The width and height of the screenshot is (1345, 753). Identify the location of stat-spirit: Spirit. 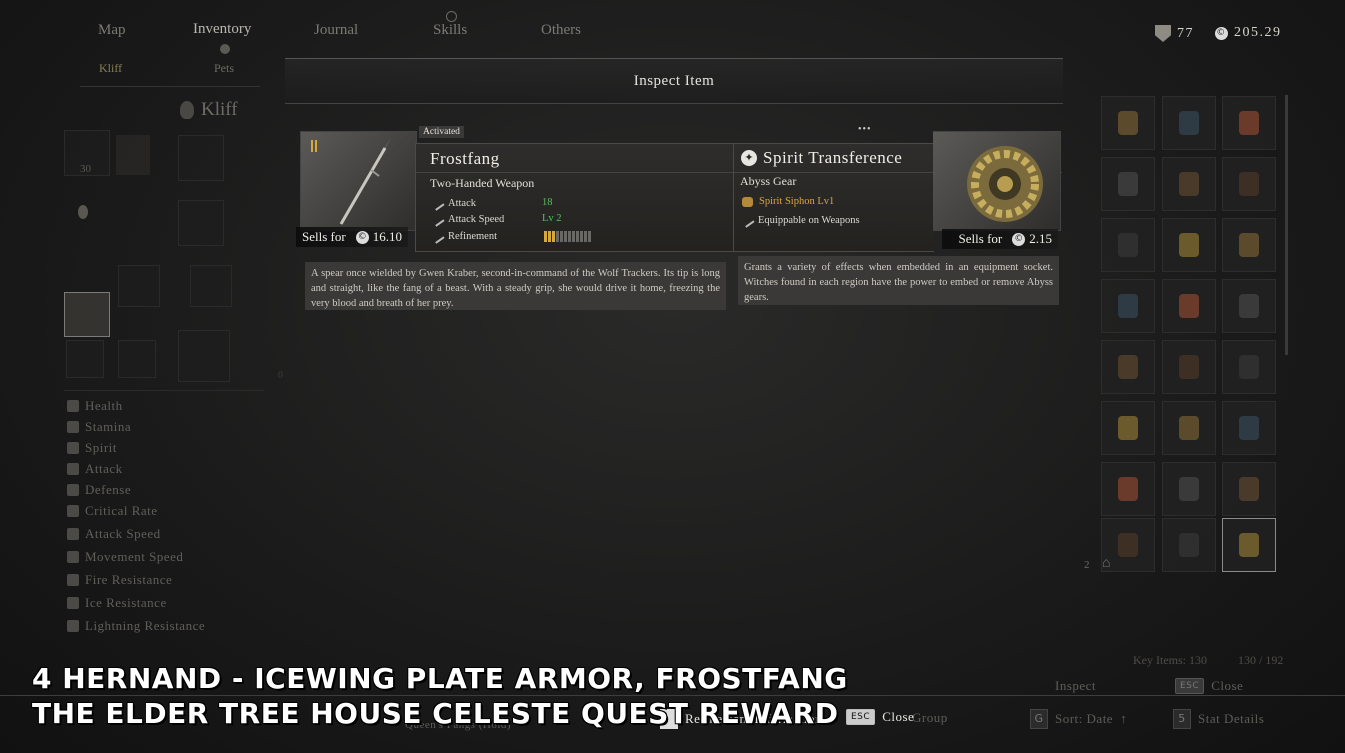
(92, 448).